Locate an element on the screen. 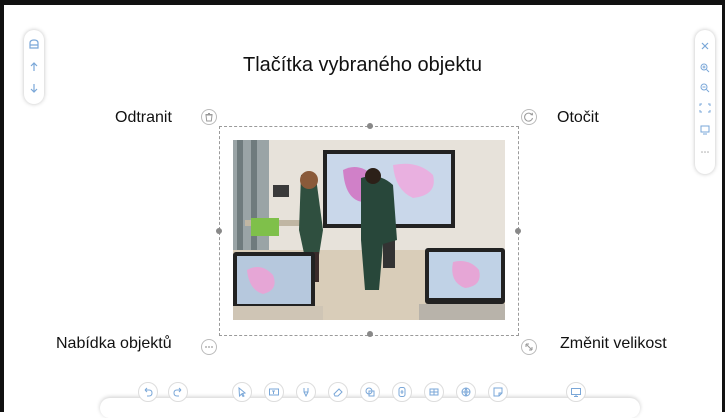 The height and width of the screenshot is (418, 725). shapes-icon is located at coordinates (370, 392).